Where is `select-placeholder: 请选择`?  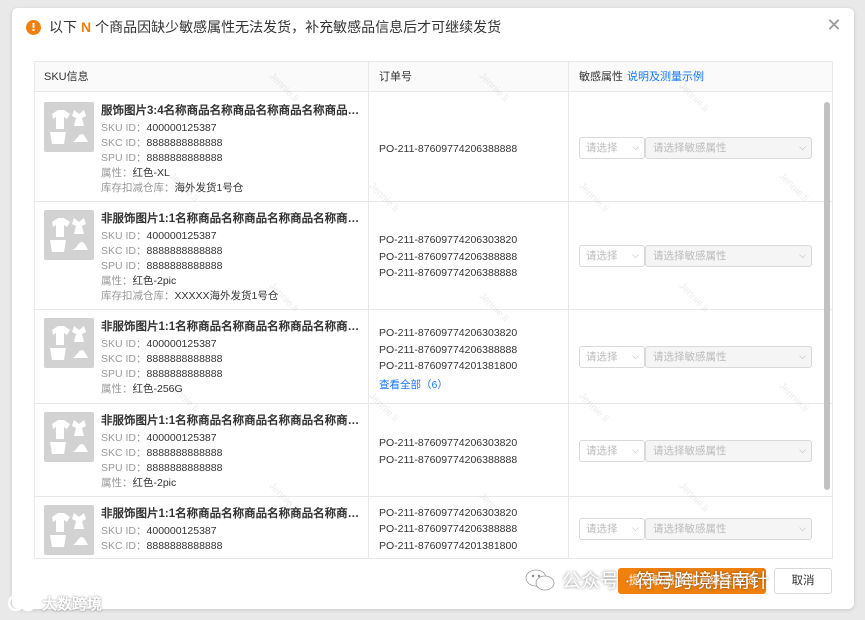 select-placeholder: 请选择 is located at coordinates (602, 451).